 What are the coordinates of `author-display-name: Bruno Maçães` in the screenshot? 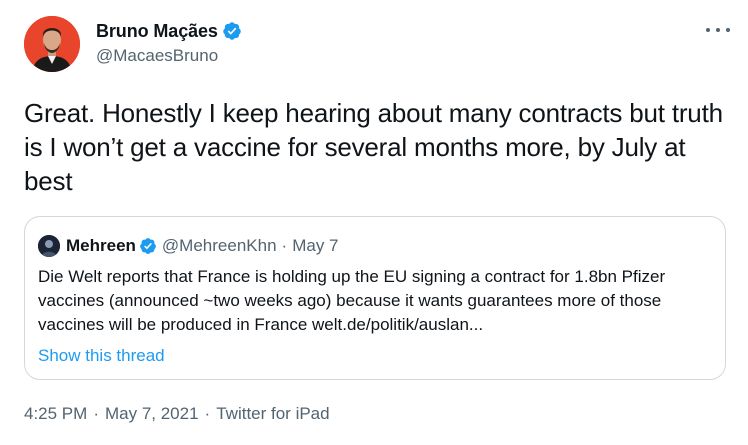 It's located at (157, 31).